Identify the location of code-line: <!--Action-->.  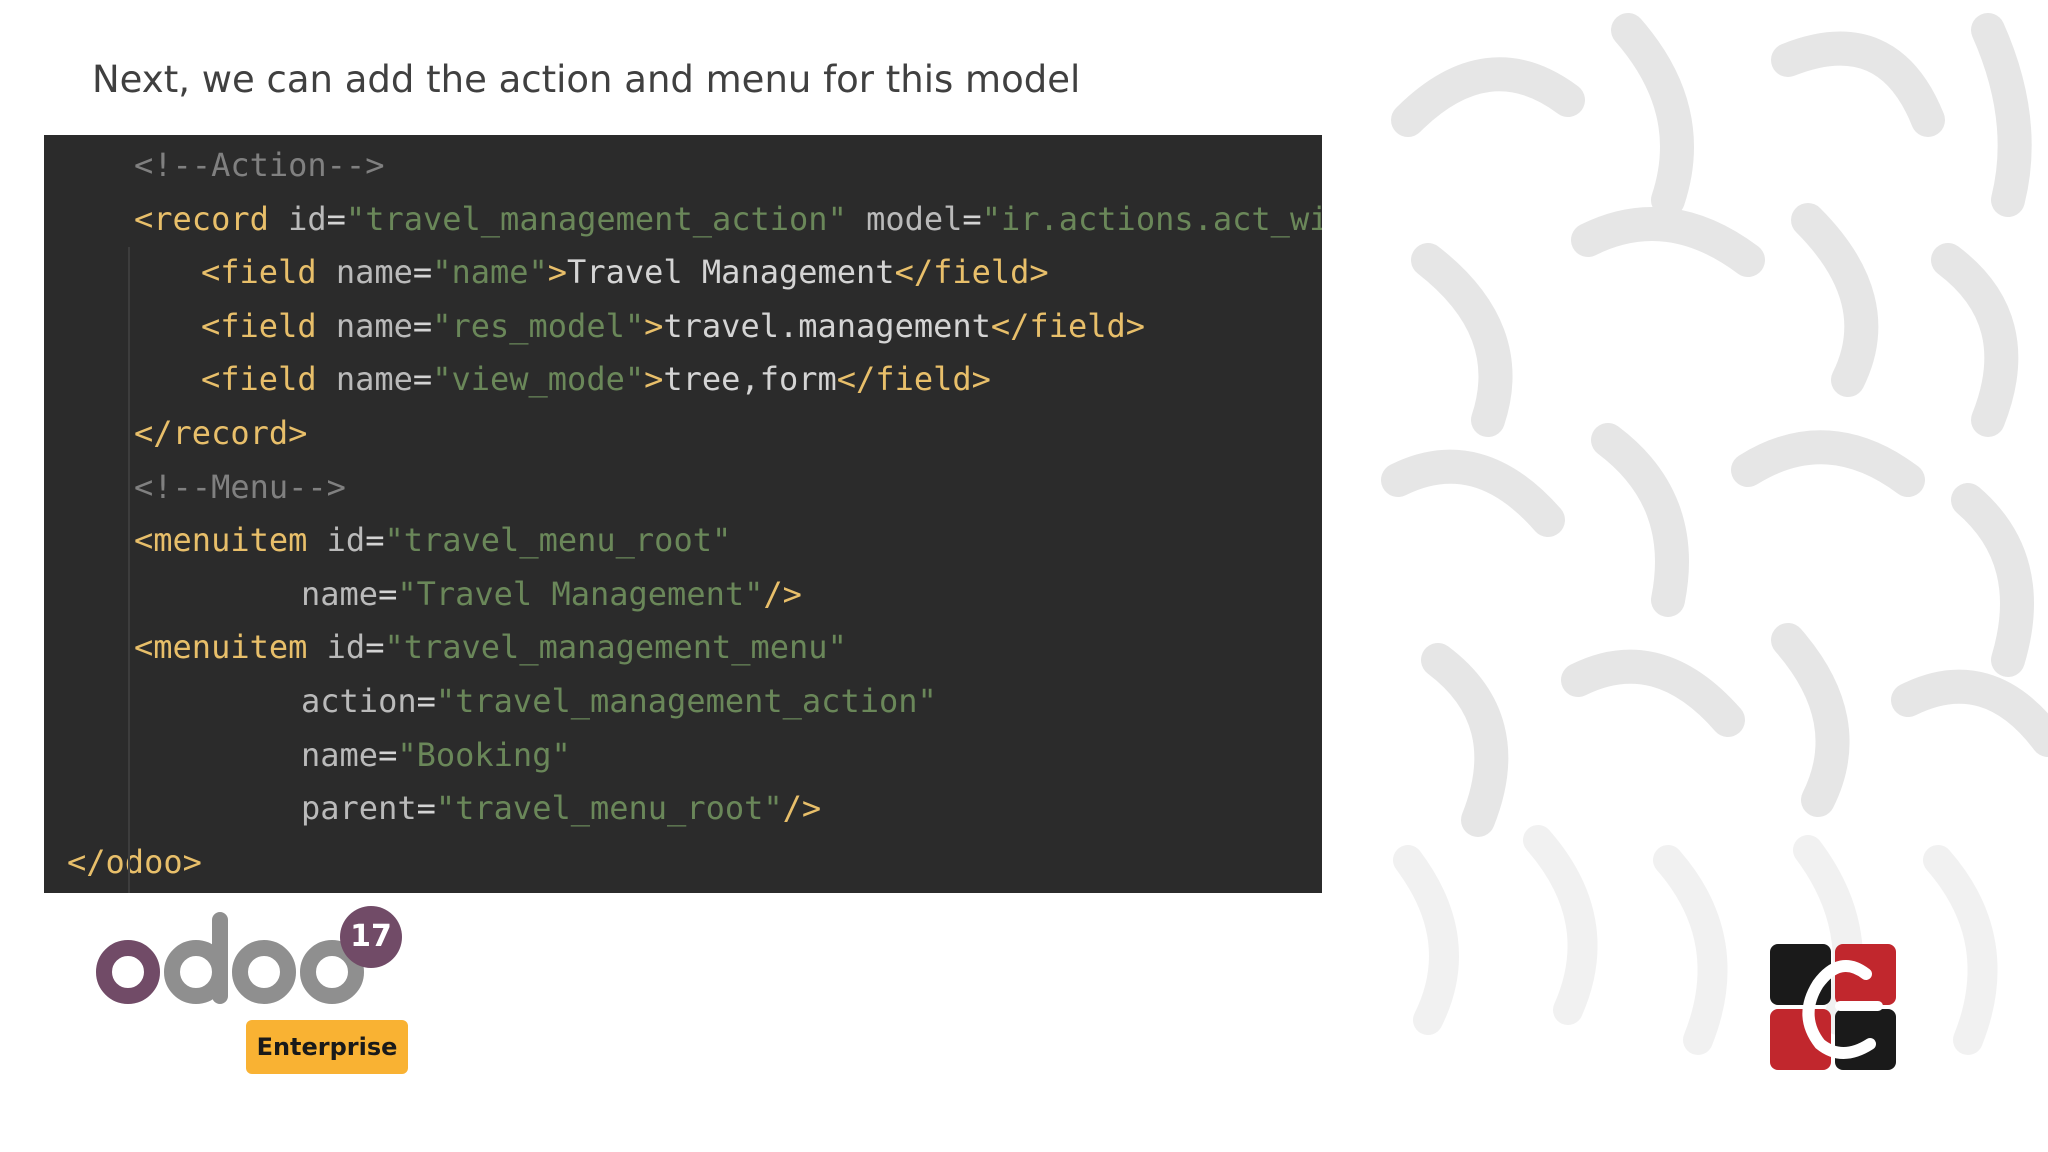
(259, 165).